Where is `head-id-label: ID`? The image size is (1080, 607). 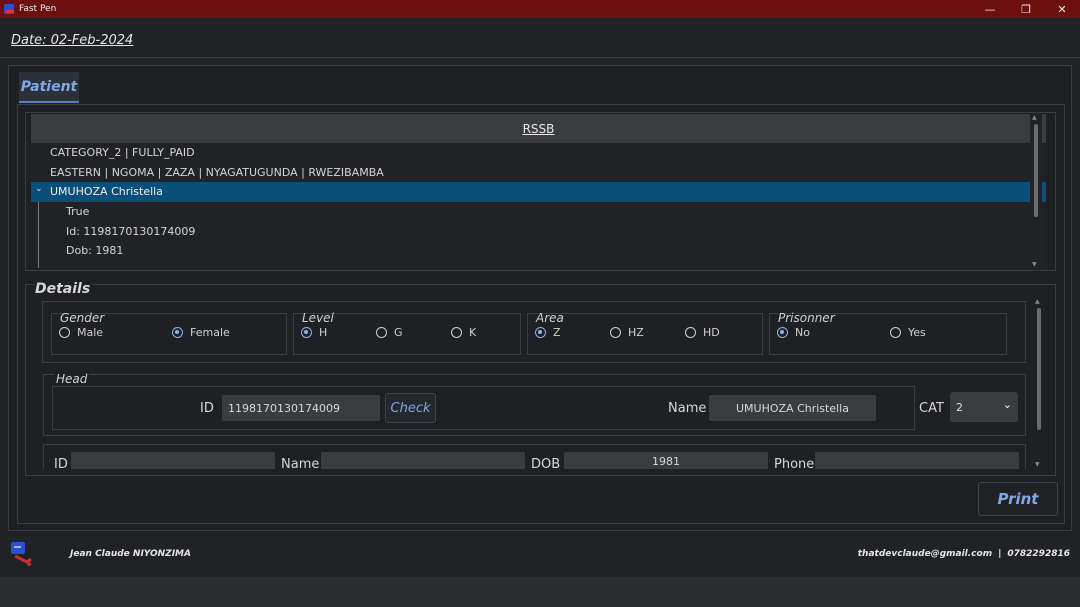 head-id-label: ID is located at coordinates (207, 408).